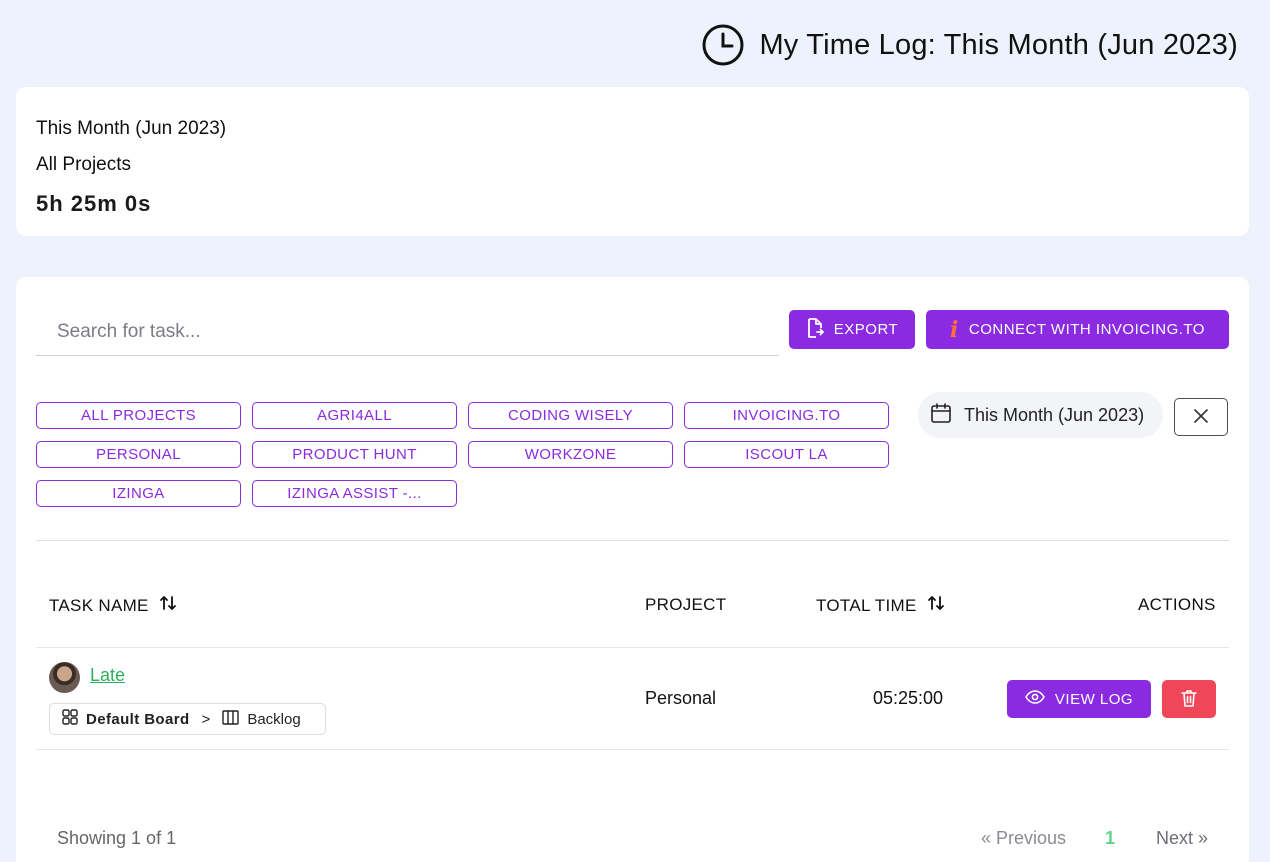 The image size is (1270, 862). I want to click on close-icon, so click(1201, 417).